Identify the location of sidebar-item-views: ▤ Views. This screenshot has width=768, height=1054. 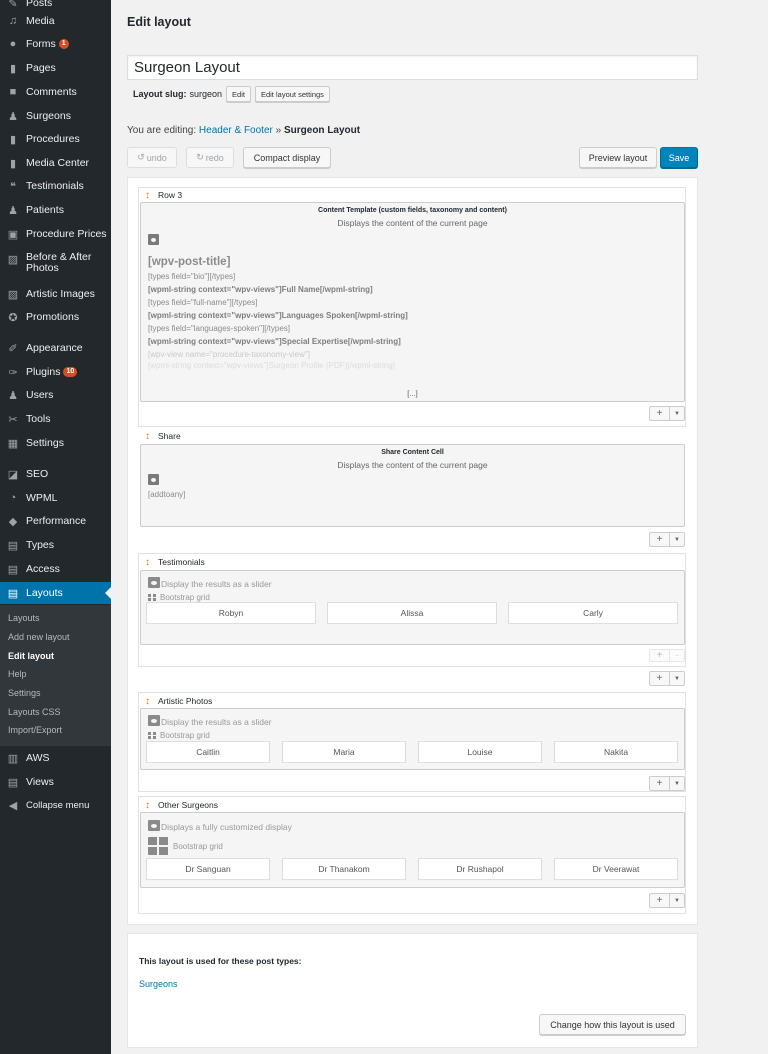
(55, 782).